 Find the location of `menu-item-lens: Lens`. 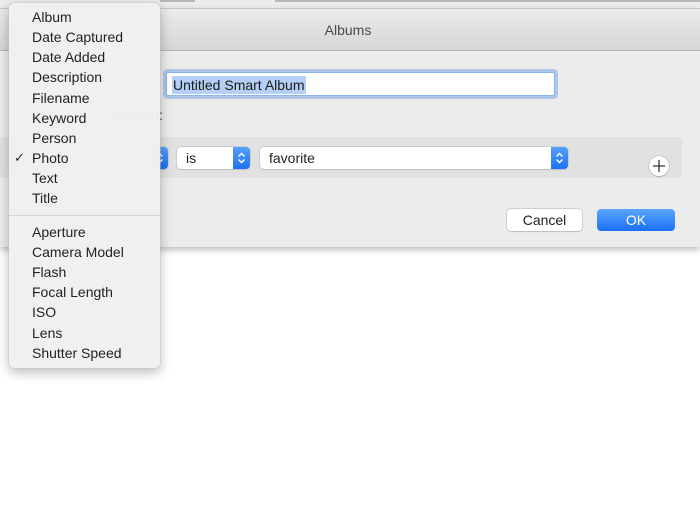

menu-item-lens: Lens is located at coordinates (84, 333).